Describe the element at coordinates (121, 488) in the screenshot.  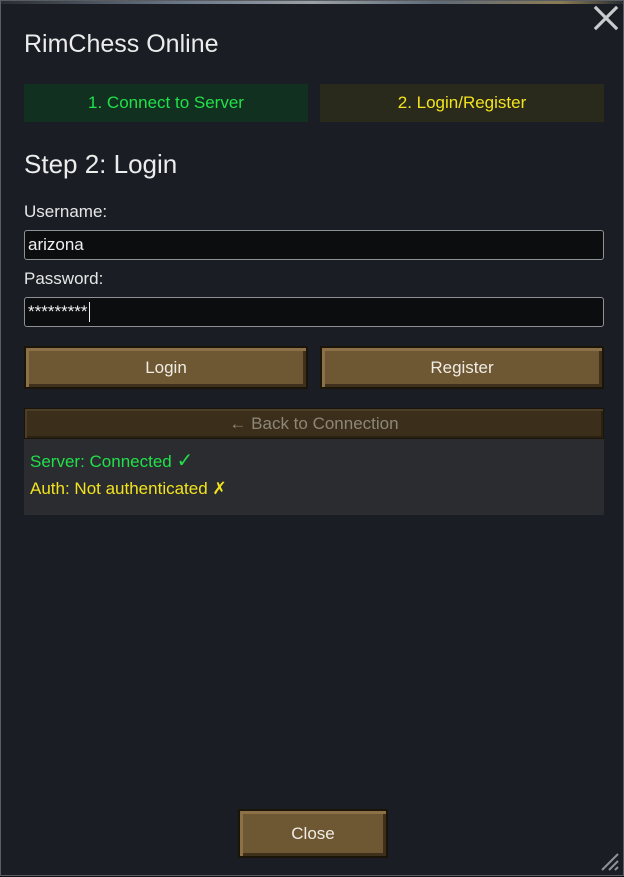
I see `auth-status-text: Auth: Not authenticated` at that location.